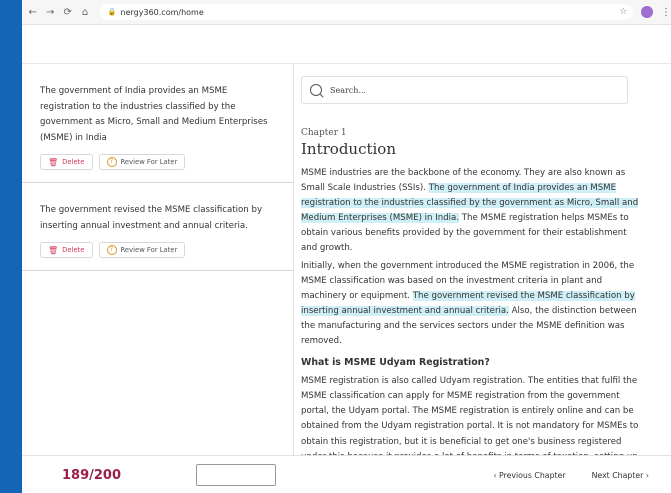 Image resolution: width=671 pixels, height=493 pixels. I want to click on page-counter: 189/200, so click(92, 475).